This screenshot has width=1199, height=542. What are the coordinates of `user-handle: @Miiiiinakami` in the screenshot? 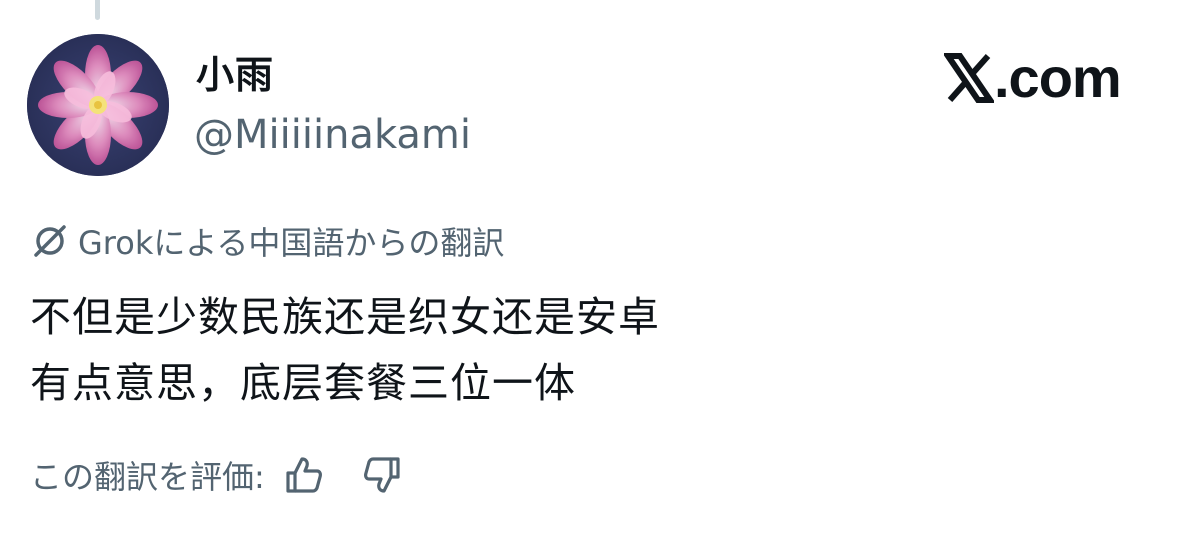 It's located at (332, 135).